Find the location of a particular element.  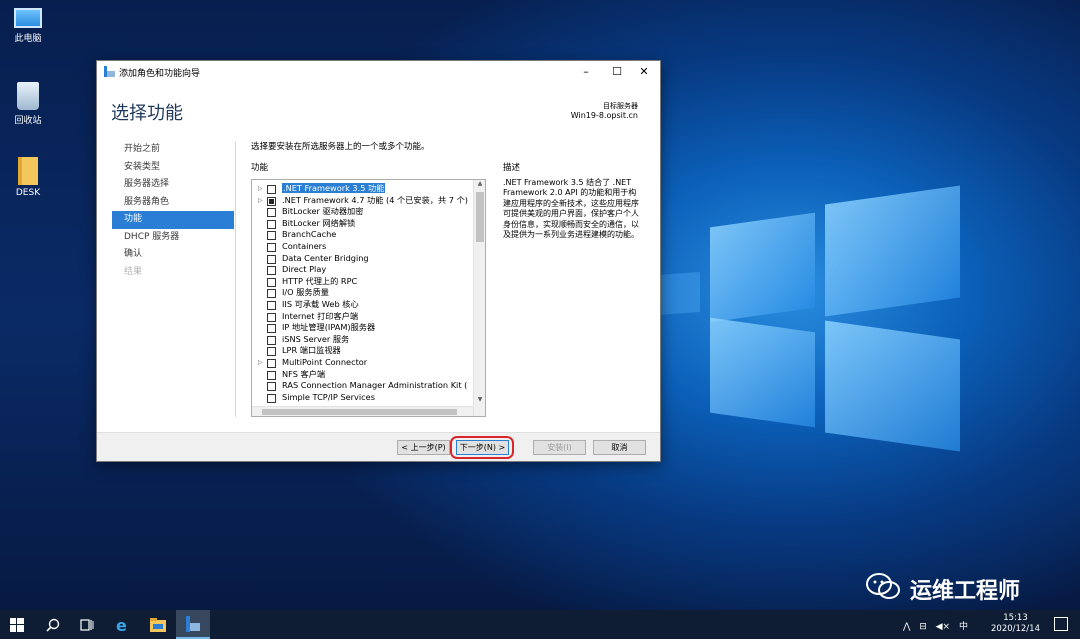

wechat-icon is located at coordinates (883, 586).